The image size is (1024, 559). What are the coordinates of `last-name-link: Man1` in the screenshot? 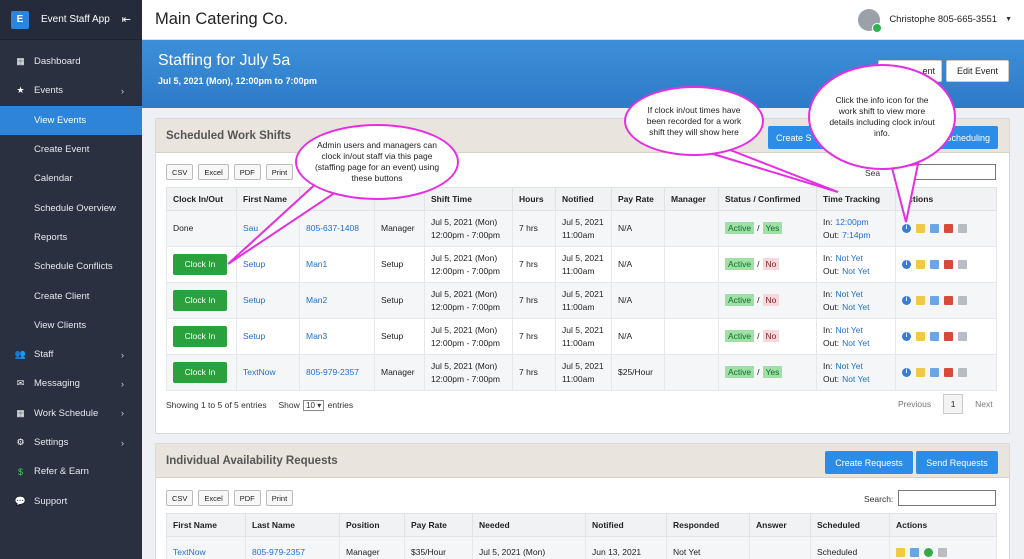 It's located at (316, 264).